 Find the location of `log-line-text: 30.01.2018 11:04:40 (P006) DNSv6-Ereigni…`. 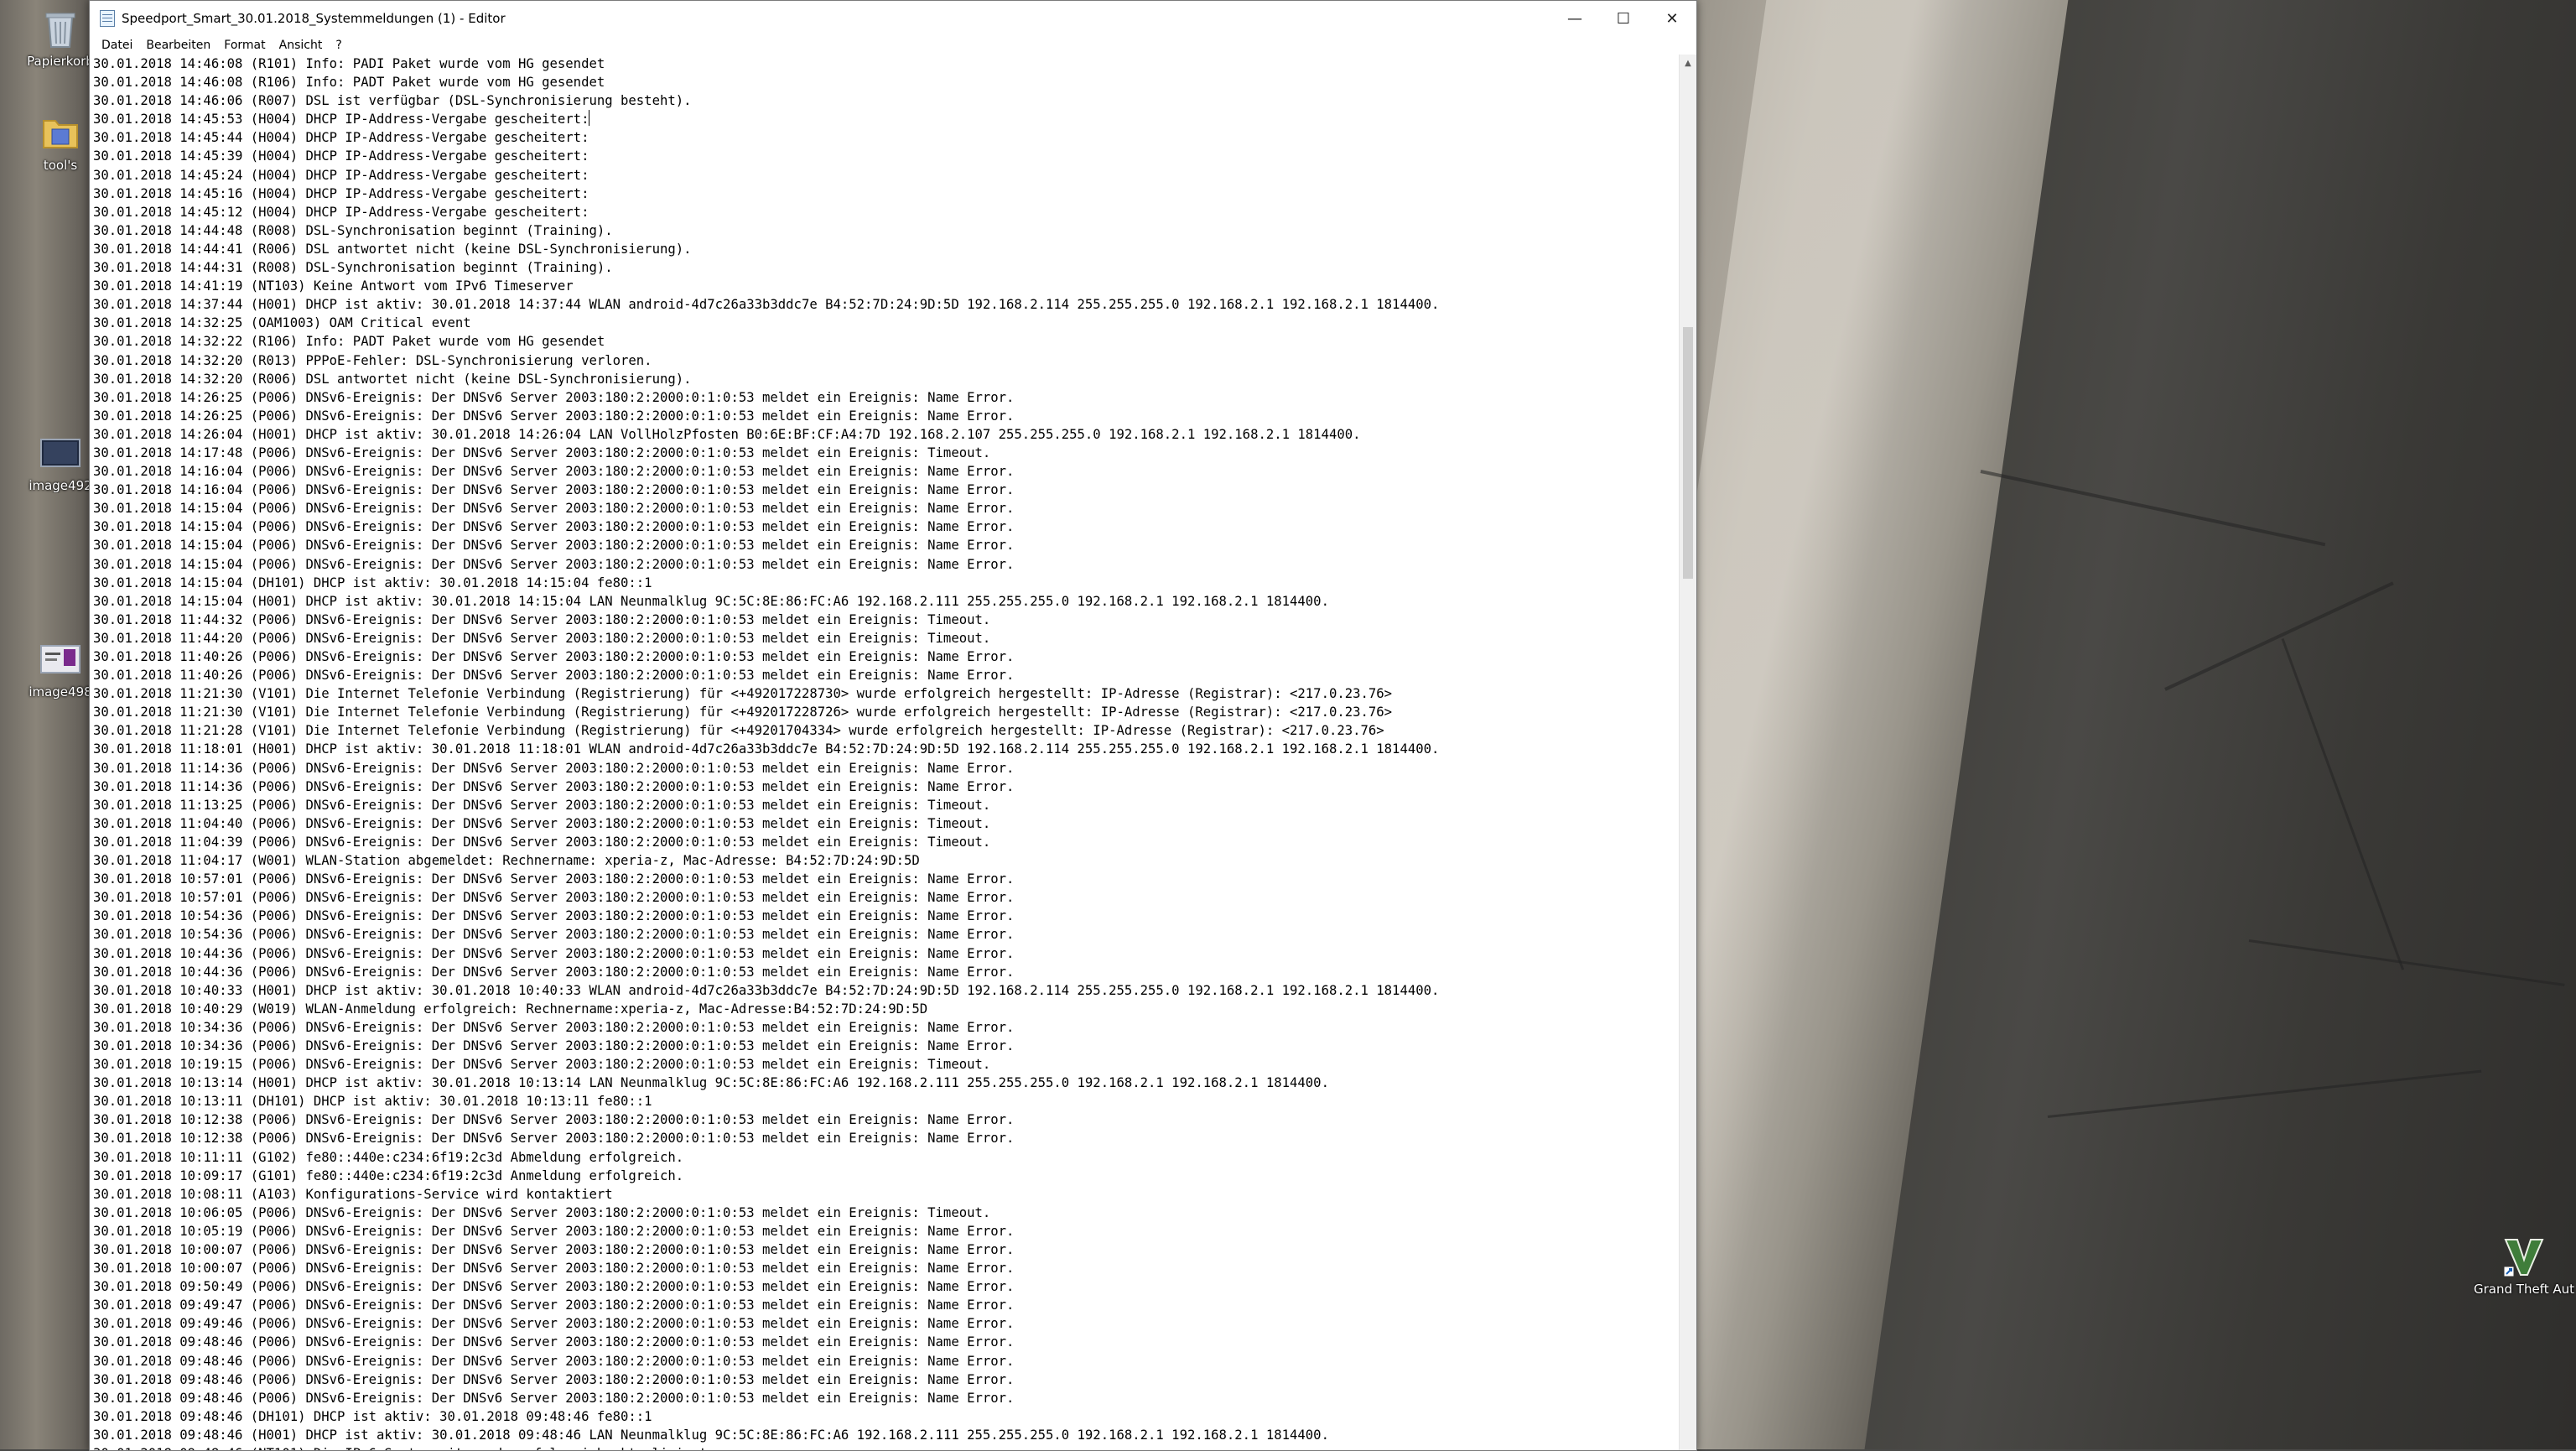

log-line-text: 30.01.2018 11:04:40 (P006) DNSv6-Ereigni… is located at coordinates (542, 823).